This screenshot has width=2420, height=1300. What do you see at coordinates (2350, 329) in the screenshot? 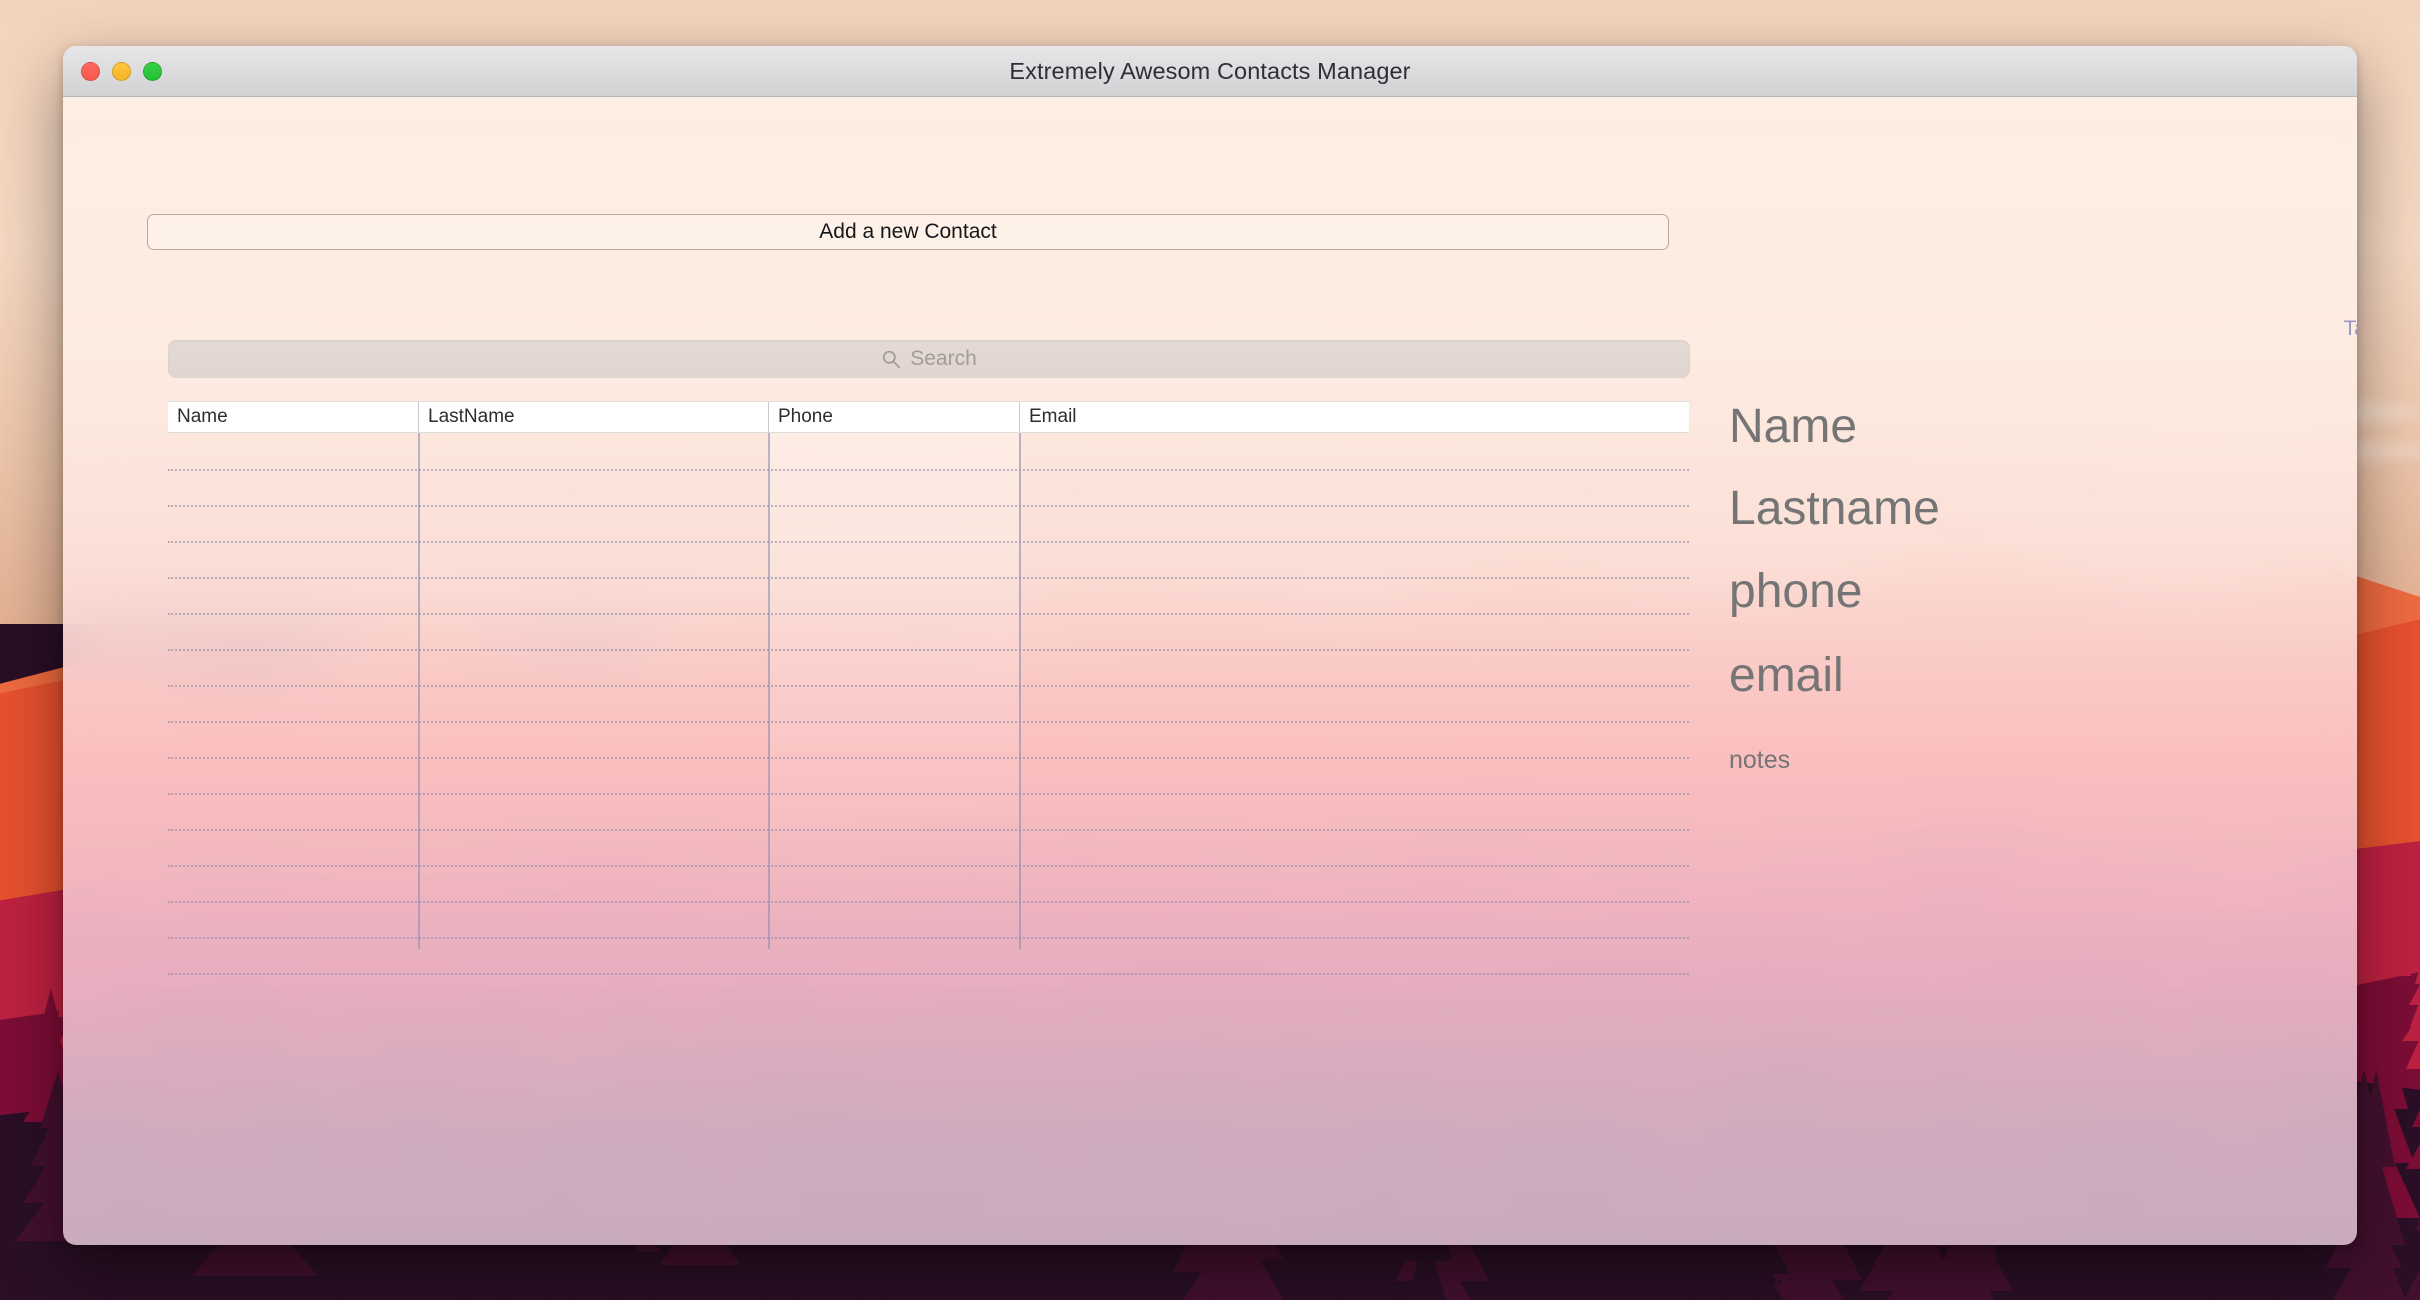
I see `tags-link: Tags` at bounding box center [2350, 329].